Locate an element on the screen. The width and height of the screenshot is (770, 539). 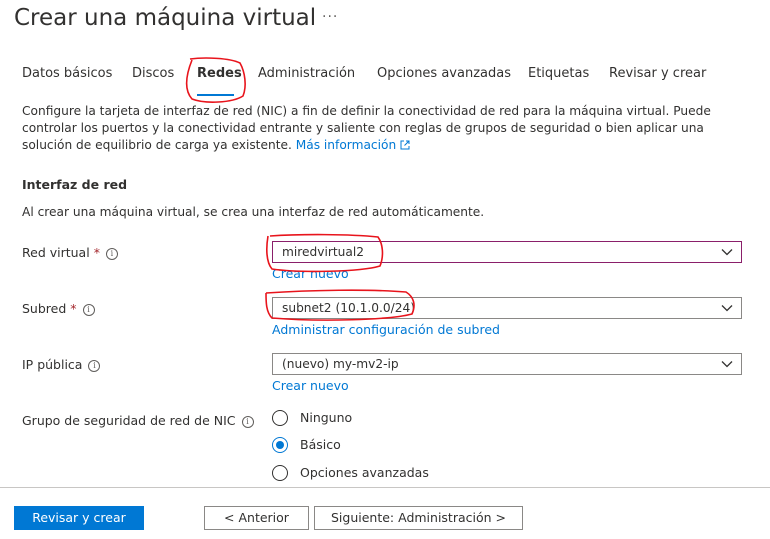
more-options-icon: ··· is located at coordinates (330, 17).